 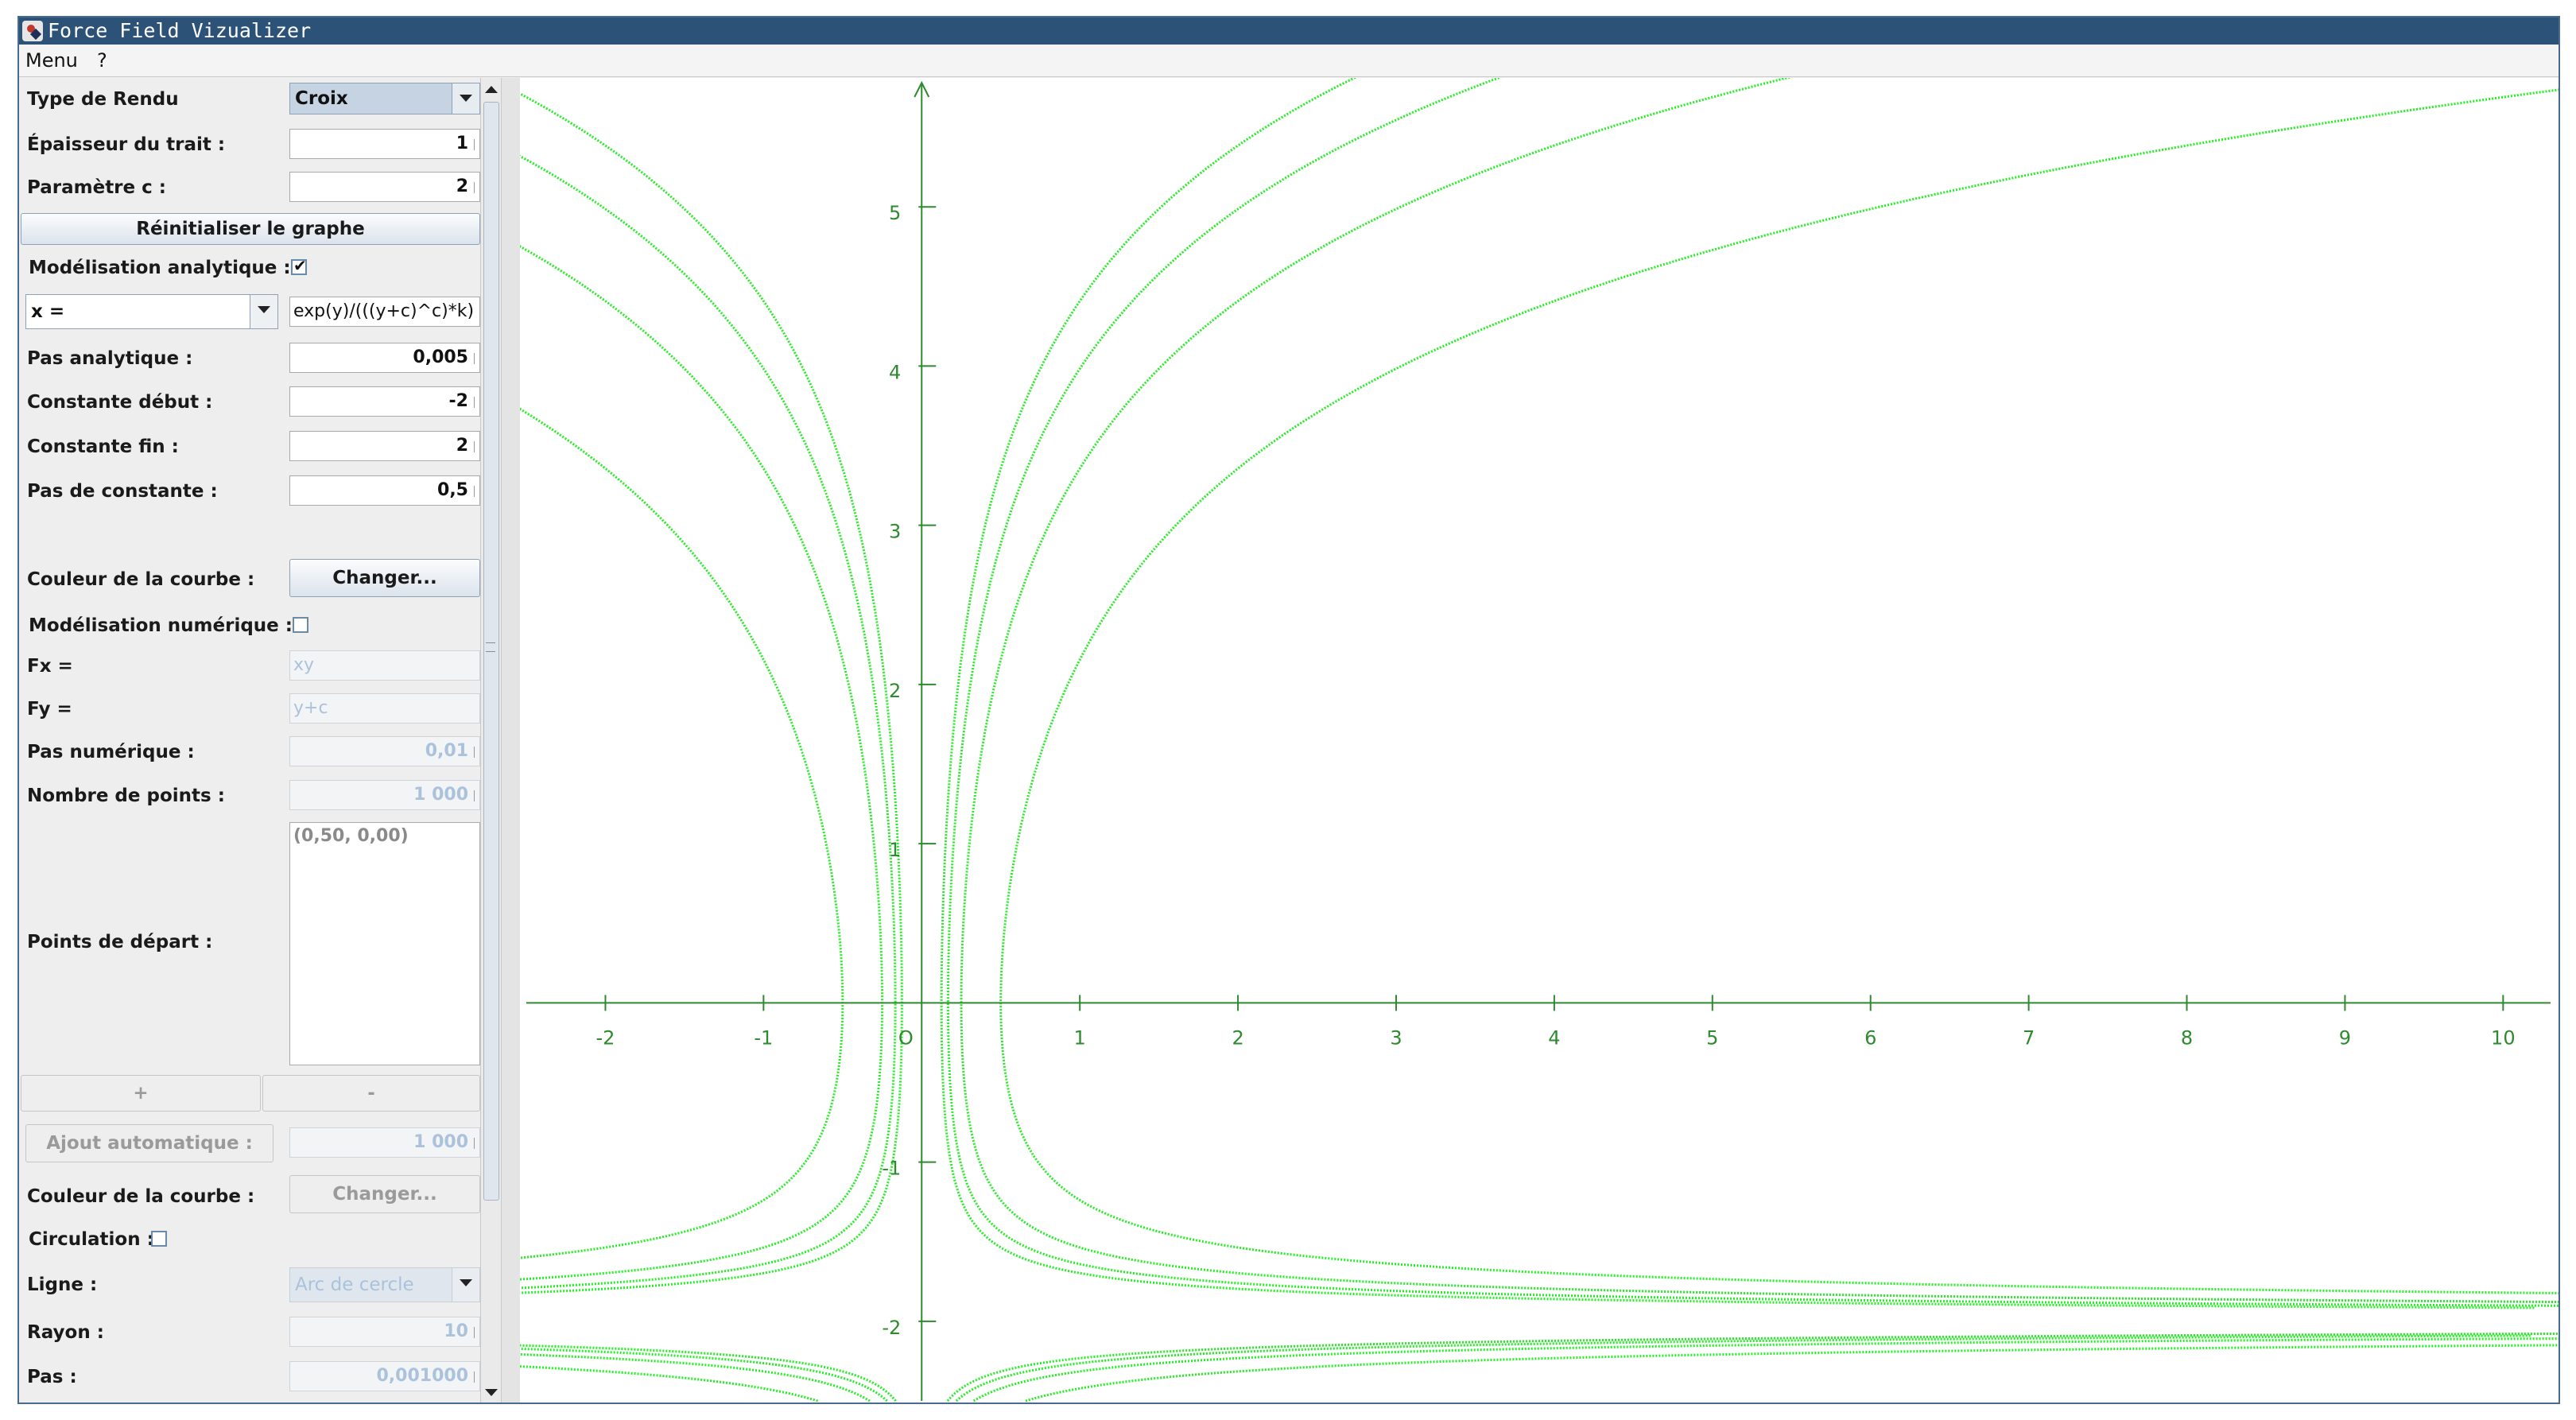 I want to click on constante-fin-spinner: 2, so click(x=384, y=446).